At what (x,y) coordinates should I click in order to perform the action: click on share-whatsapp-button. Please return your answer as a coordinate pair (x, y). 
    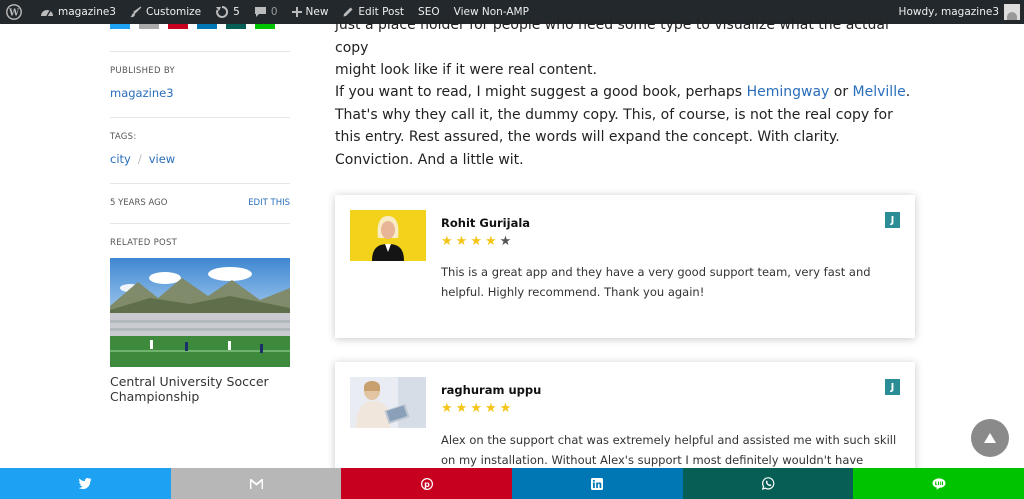
    Looking at the image, I should click on (768, 483).